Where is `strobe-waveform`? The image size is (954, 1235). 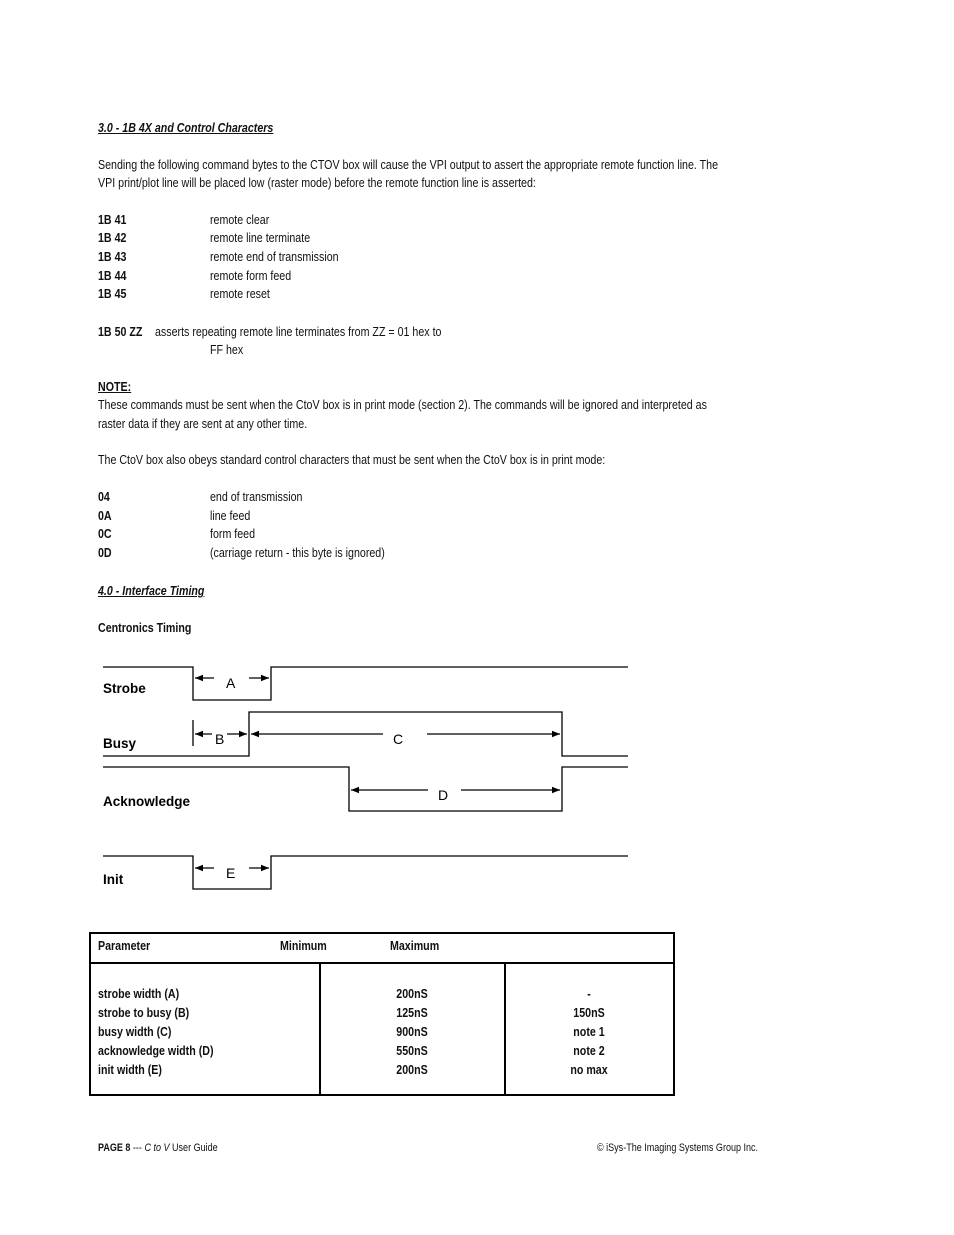 strobe-waveform is located at coordinates (365, 683).